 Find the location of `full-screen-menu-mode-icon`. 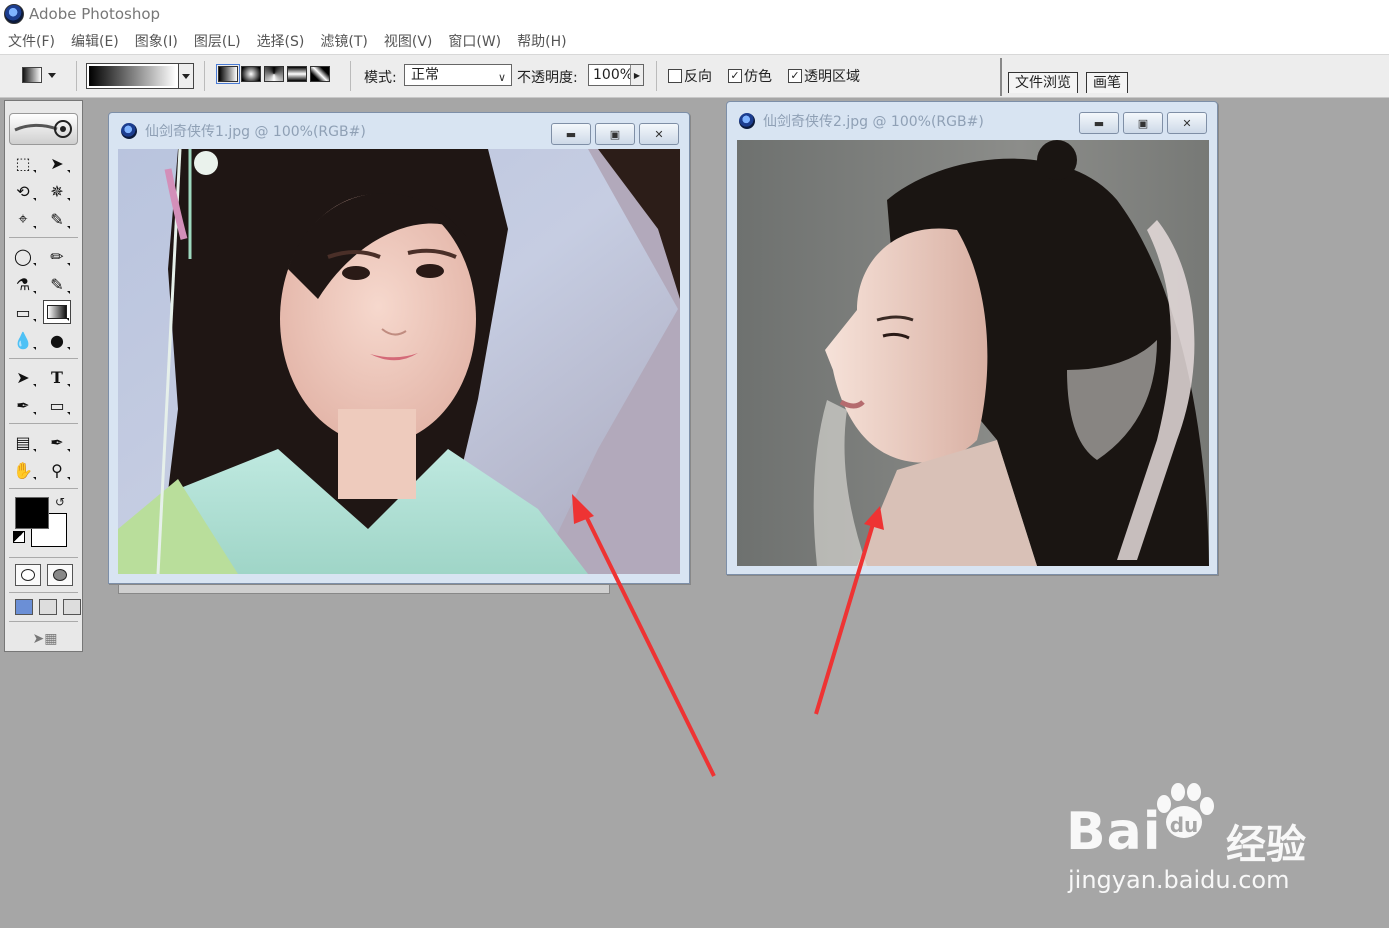

full-screen-menu-mode-icon is located at coordinates (48, 607).